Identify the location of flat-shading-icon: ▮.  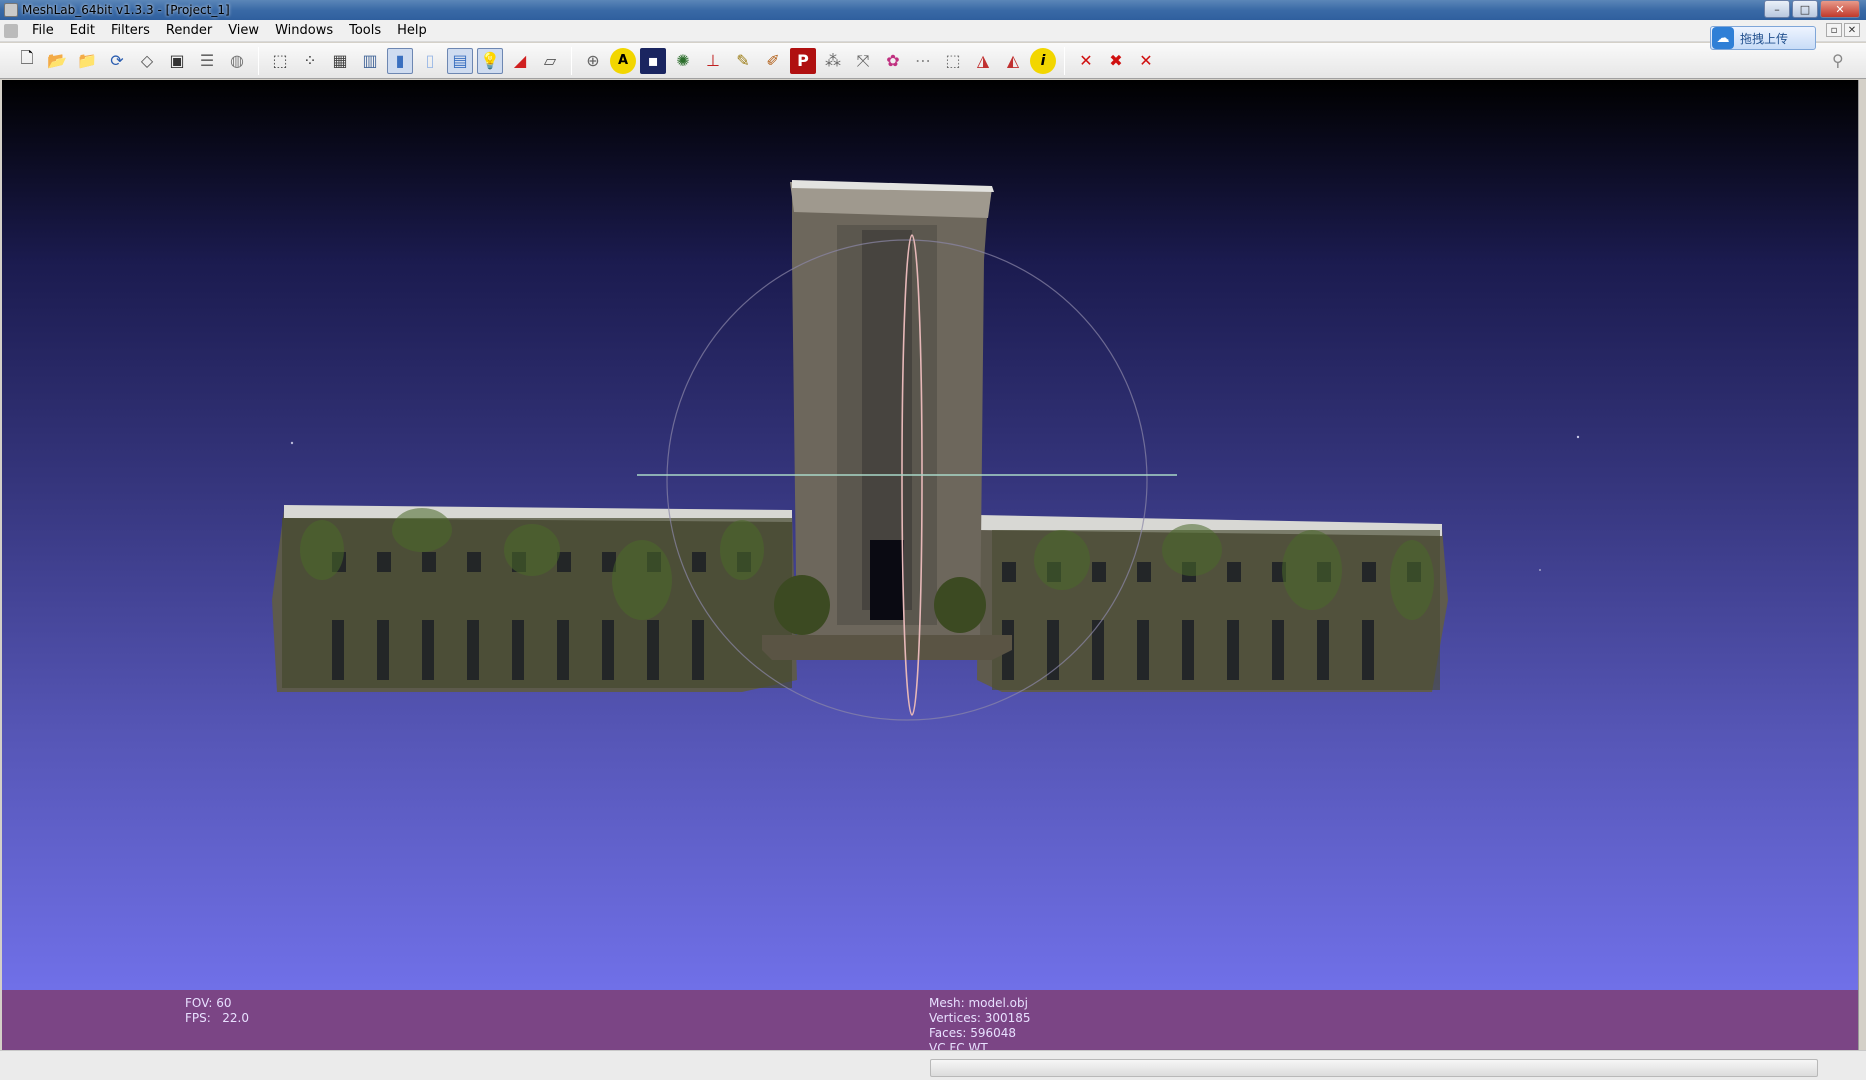
(400, 60).